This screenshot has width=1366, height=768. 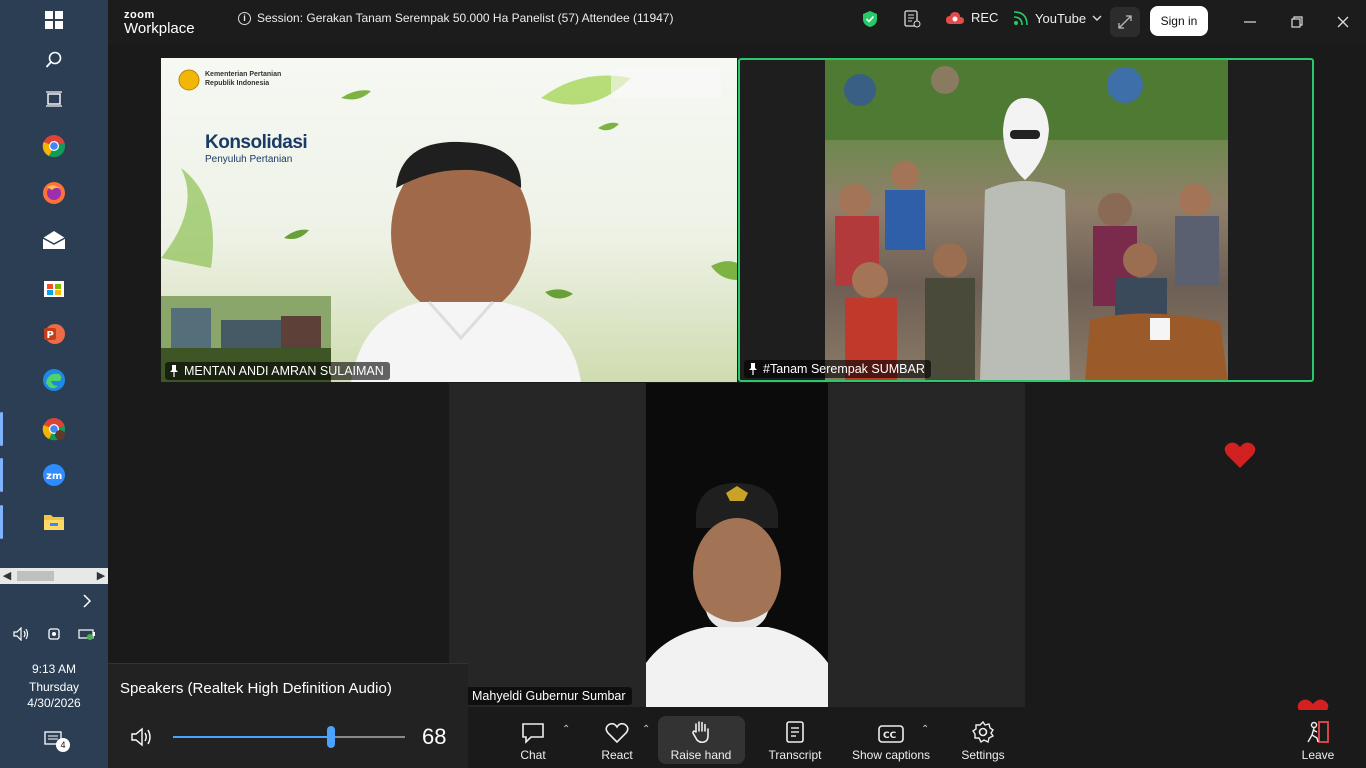 What do you see at coordinates (54, 60) in the screenshot?
I see `search-icon` at bounding box center [54, 60].